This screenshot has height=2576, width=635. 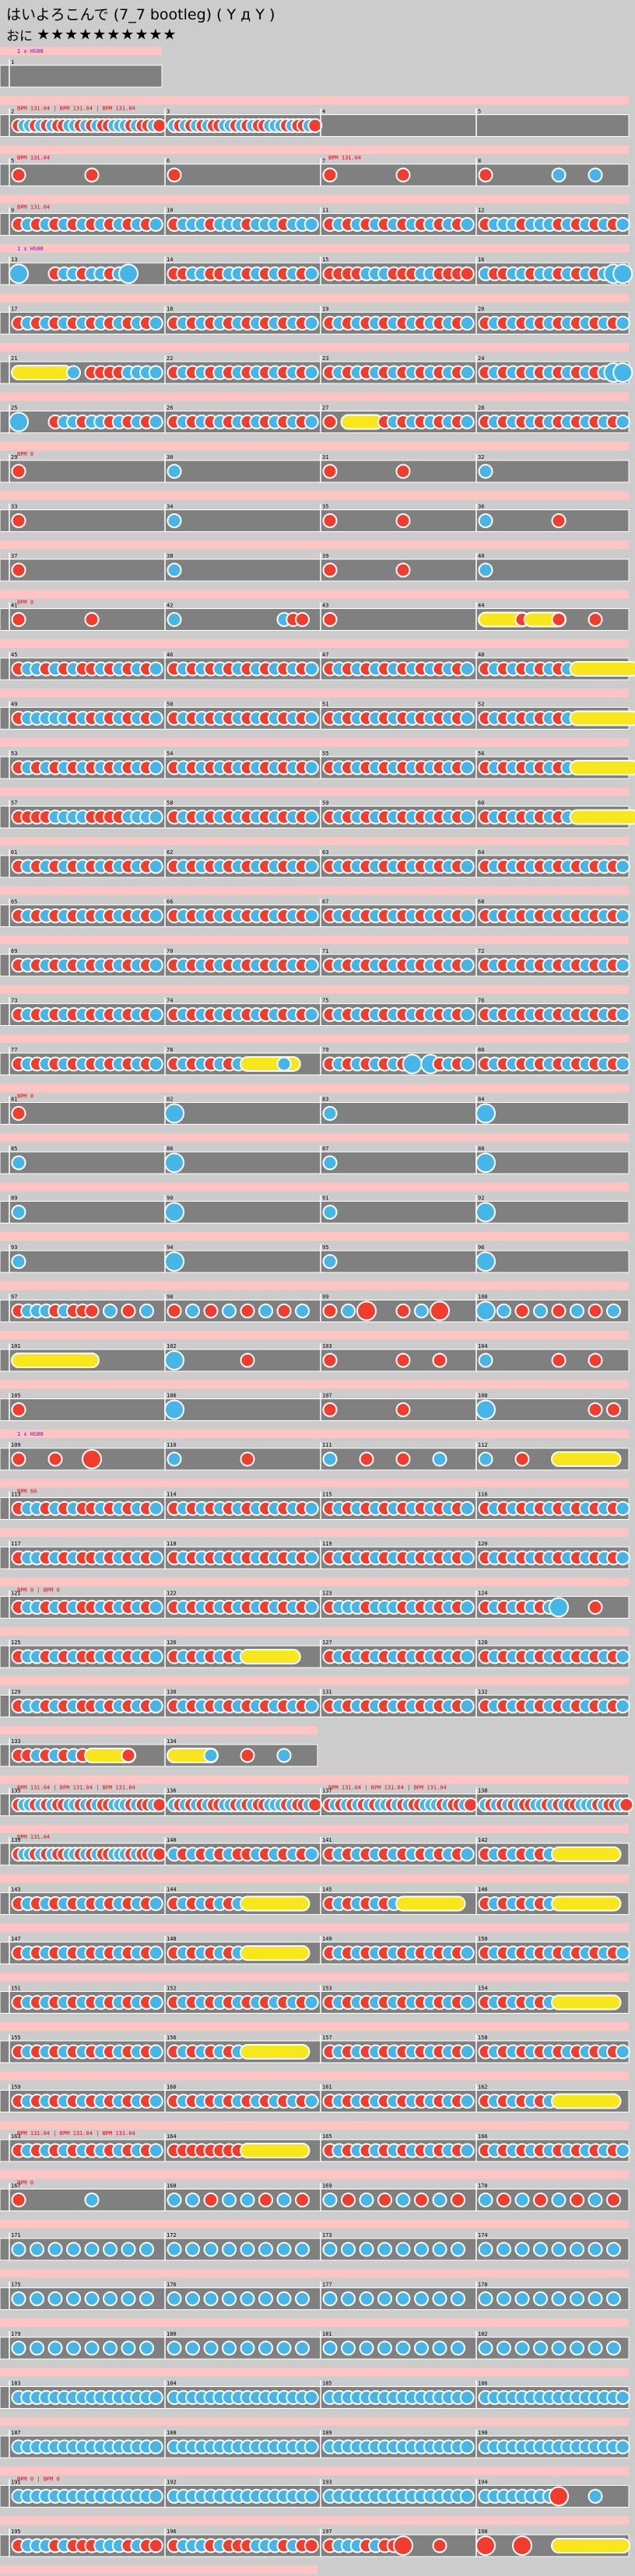 What do you see at coordinates (14, 902) in the screenshot?
I see `bar-number: 65` at bounding box center [14, 902].